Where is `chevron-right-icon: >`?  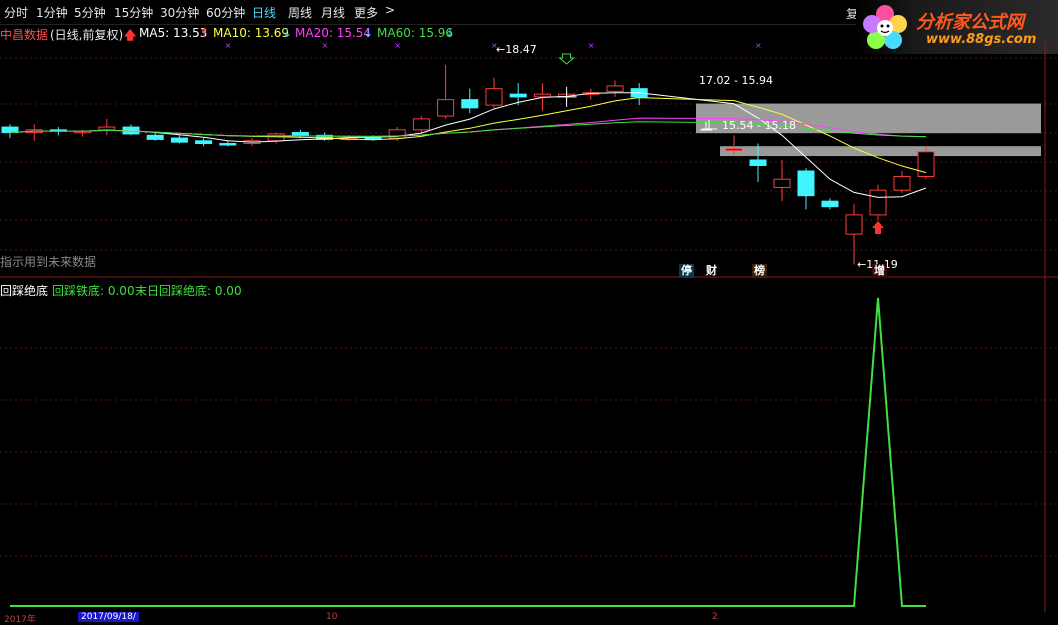 chevron-right-icon: > is located at coordinates (390, 10).